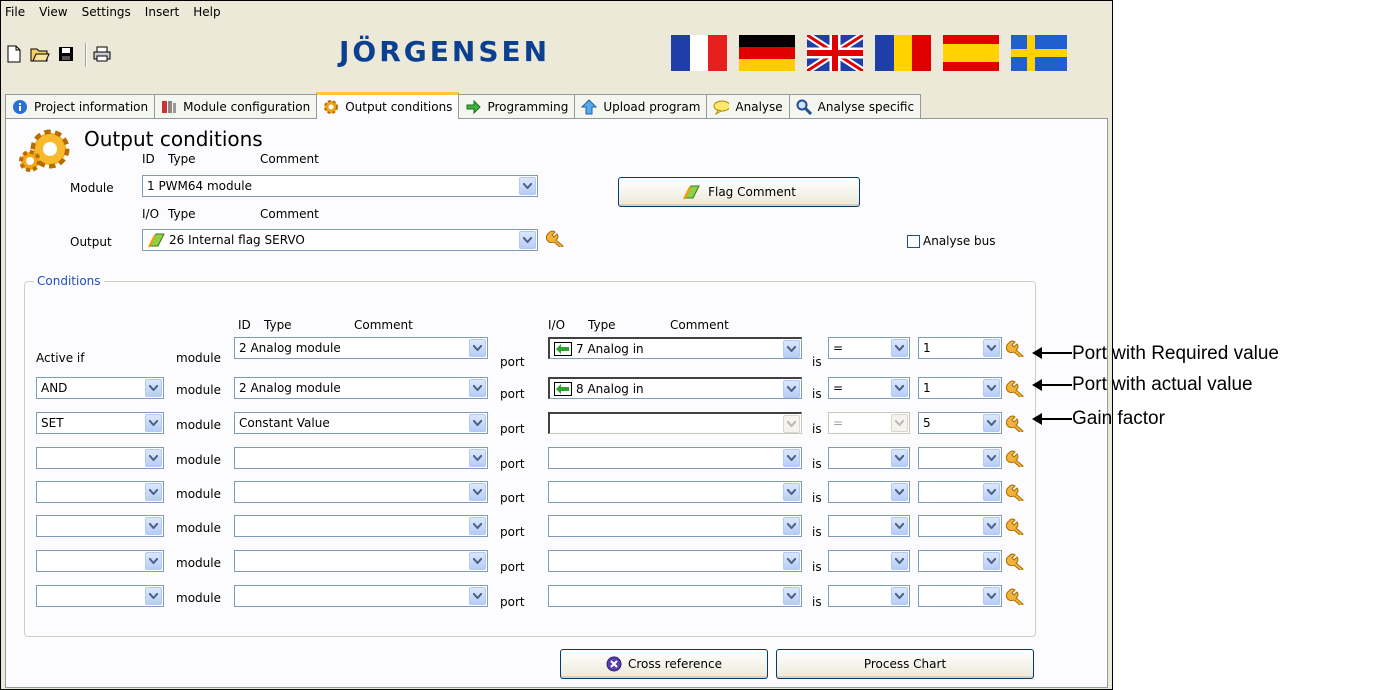 The height and width of the screenshot is (690, 1377). Describe the element at coordinates (556, 55) in the screenshot. I see `toolbar: JÖRGENSEN` at that location.